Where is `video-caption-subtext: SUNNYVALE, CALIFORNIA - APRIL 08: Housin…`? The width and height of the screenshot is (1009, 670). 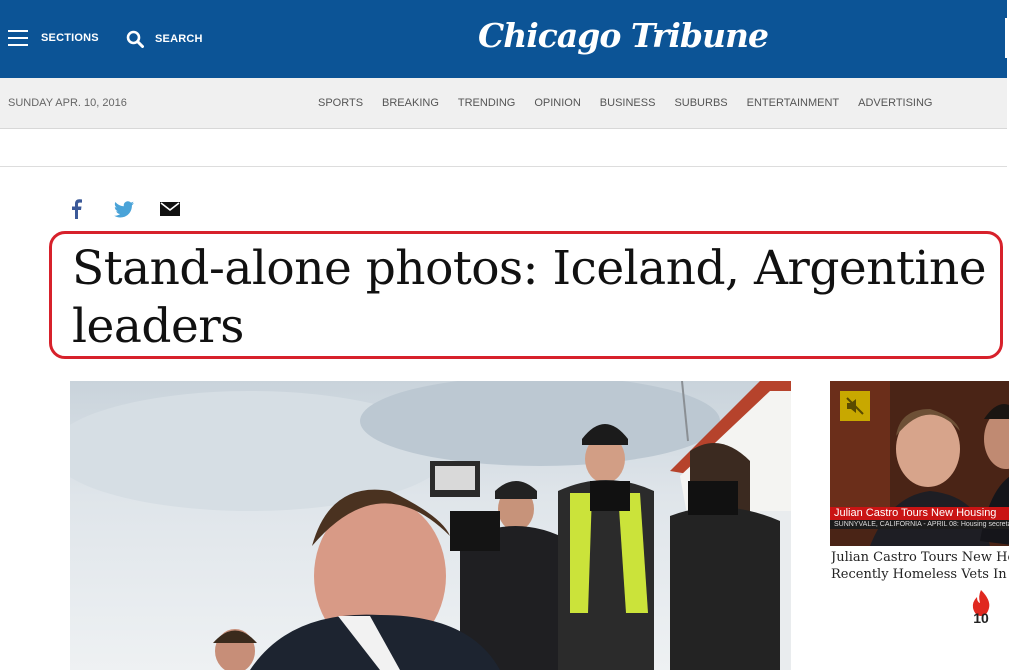 video-caption-subtext: SUNNYVALE, CALIFORNIA - APRIL 08: Housin… is located at coordinates (919, 524).